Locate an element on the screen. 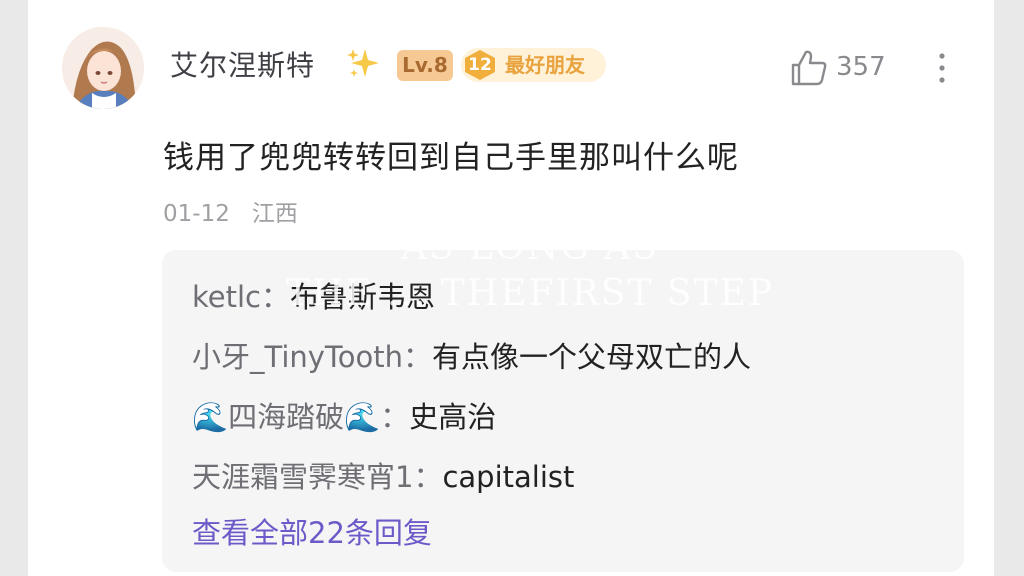  reply-item: ketlc：布鲁斯韦恩 is located at coordinates (313, 295).